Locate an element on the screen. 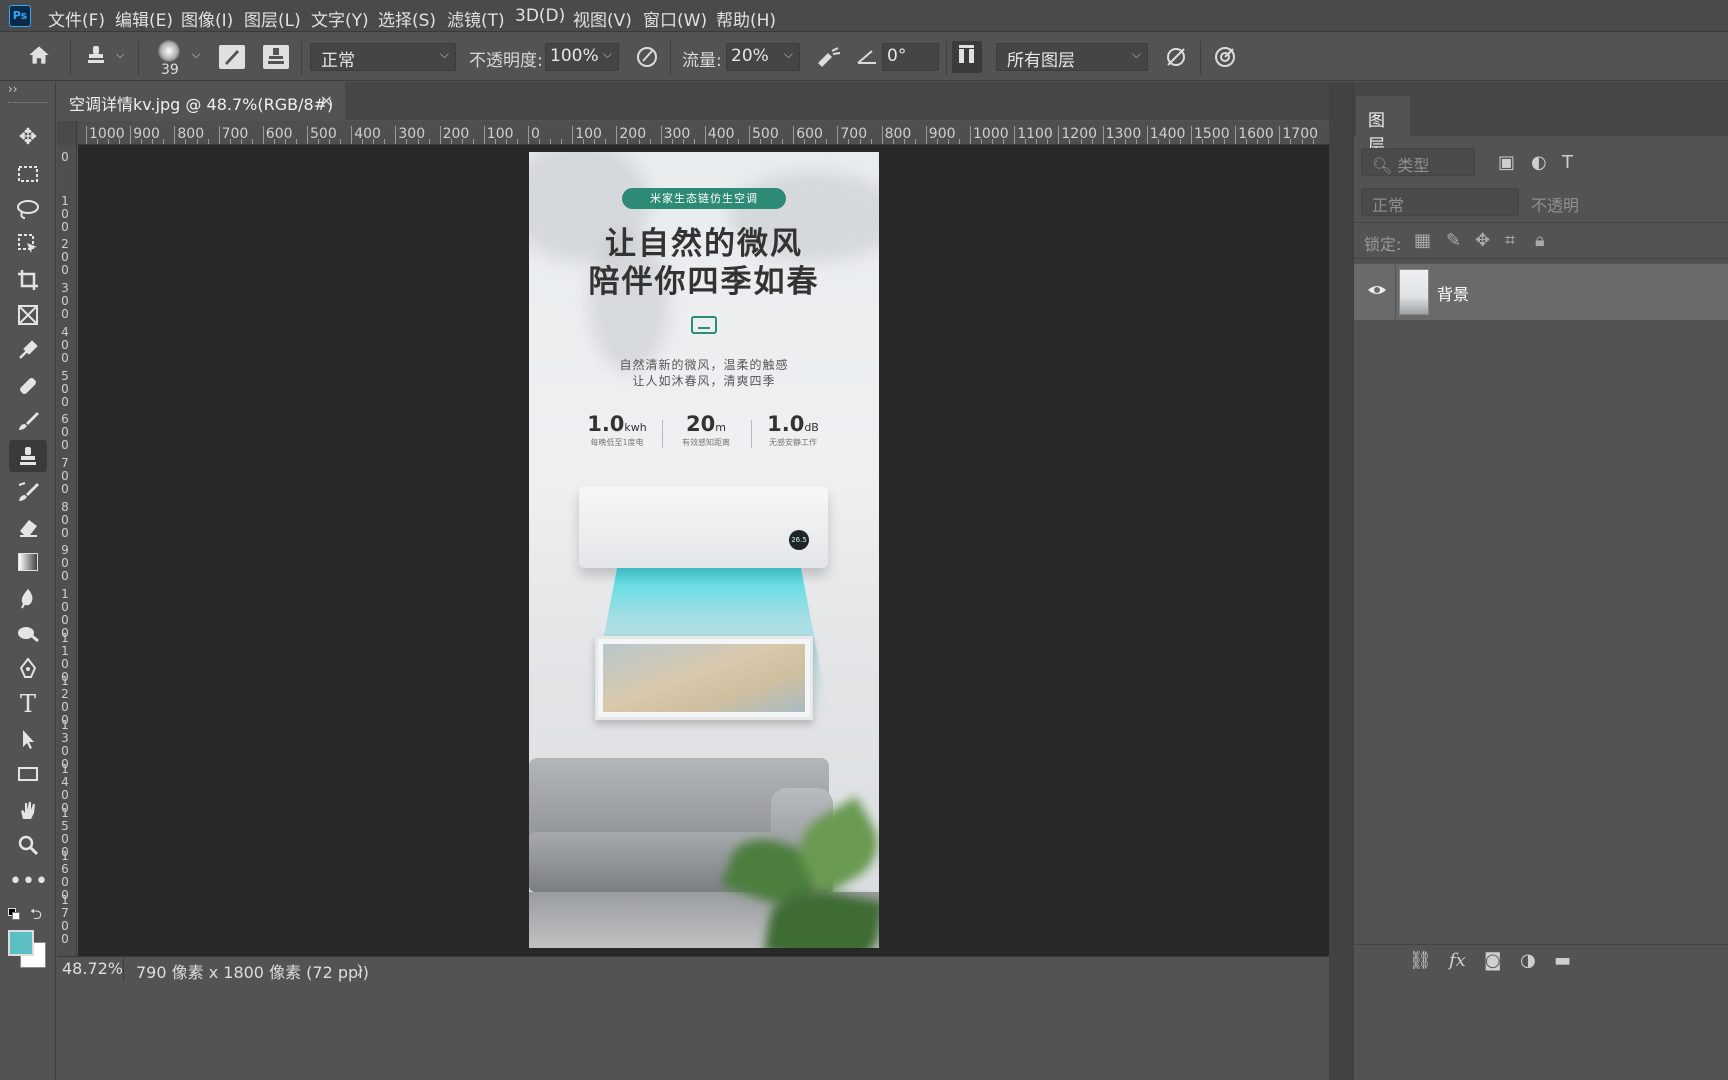  healing-brush-tool-icon is located at coordinates (28, 386).